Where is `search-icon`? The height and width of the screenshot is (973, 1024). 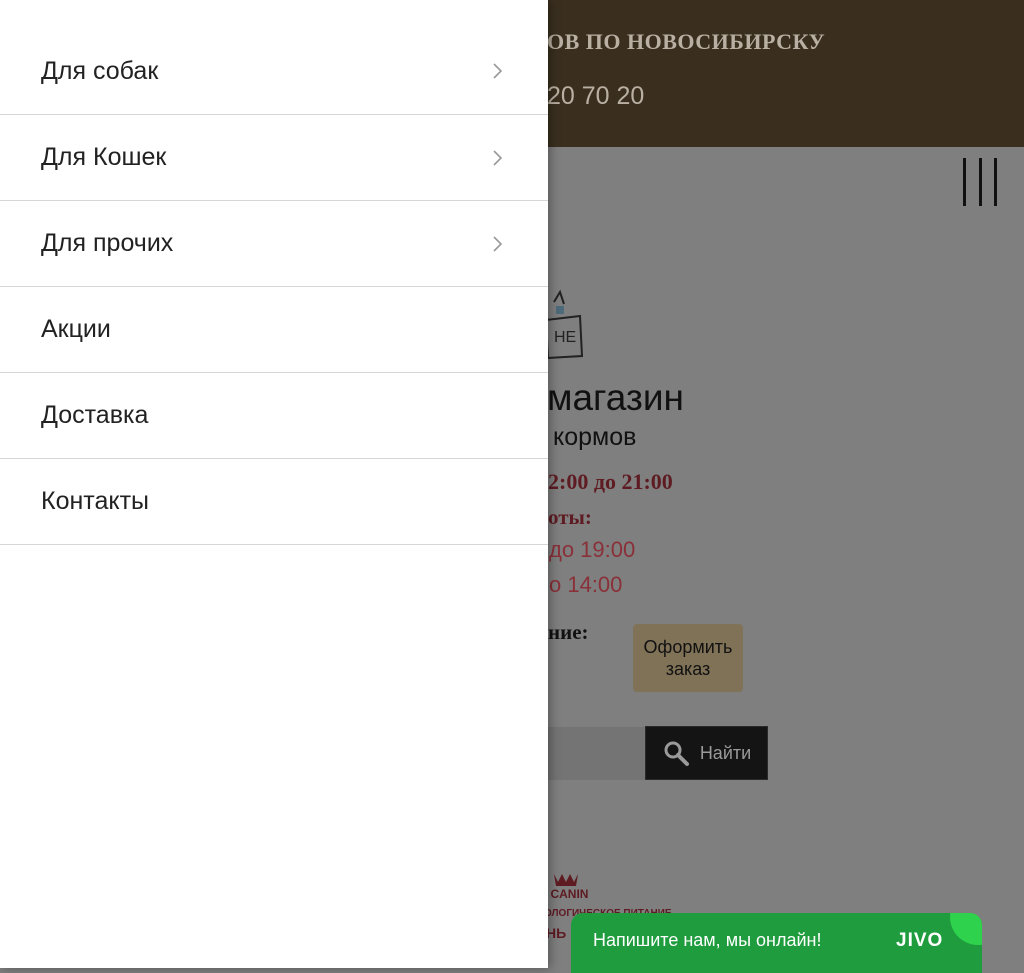
search-icon is located at coordinates (676, 753).